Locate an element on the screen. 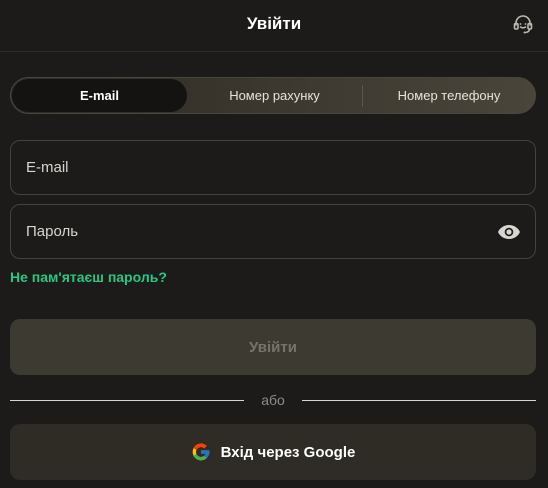 The width and height of the screenshot is (548, 488). or-divider: або is located at coordinates (273, 400).